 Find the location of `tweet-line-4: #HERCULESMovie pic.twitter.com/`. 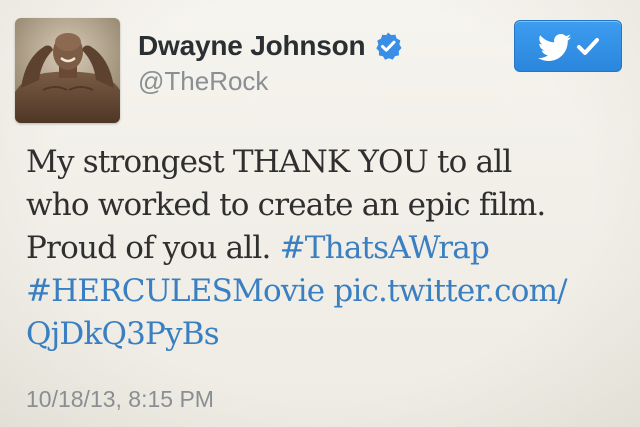

tweet-line-4: #HERCULESMovie pic.twitter.com/ is located at coordinates (326, 291).